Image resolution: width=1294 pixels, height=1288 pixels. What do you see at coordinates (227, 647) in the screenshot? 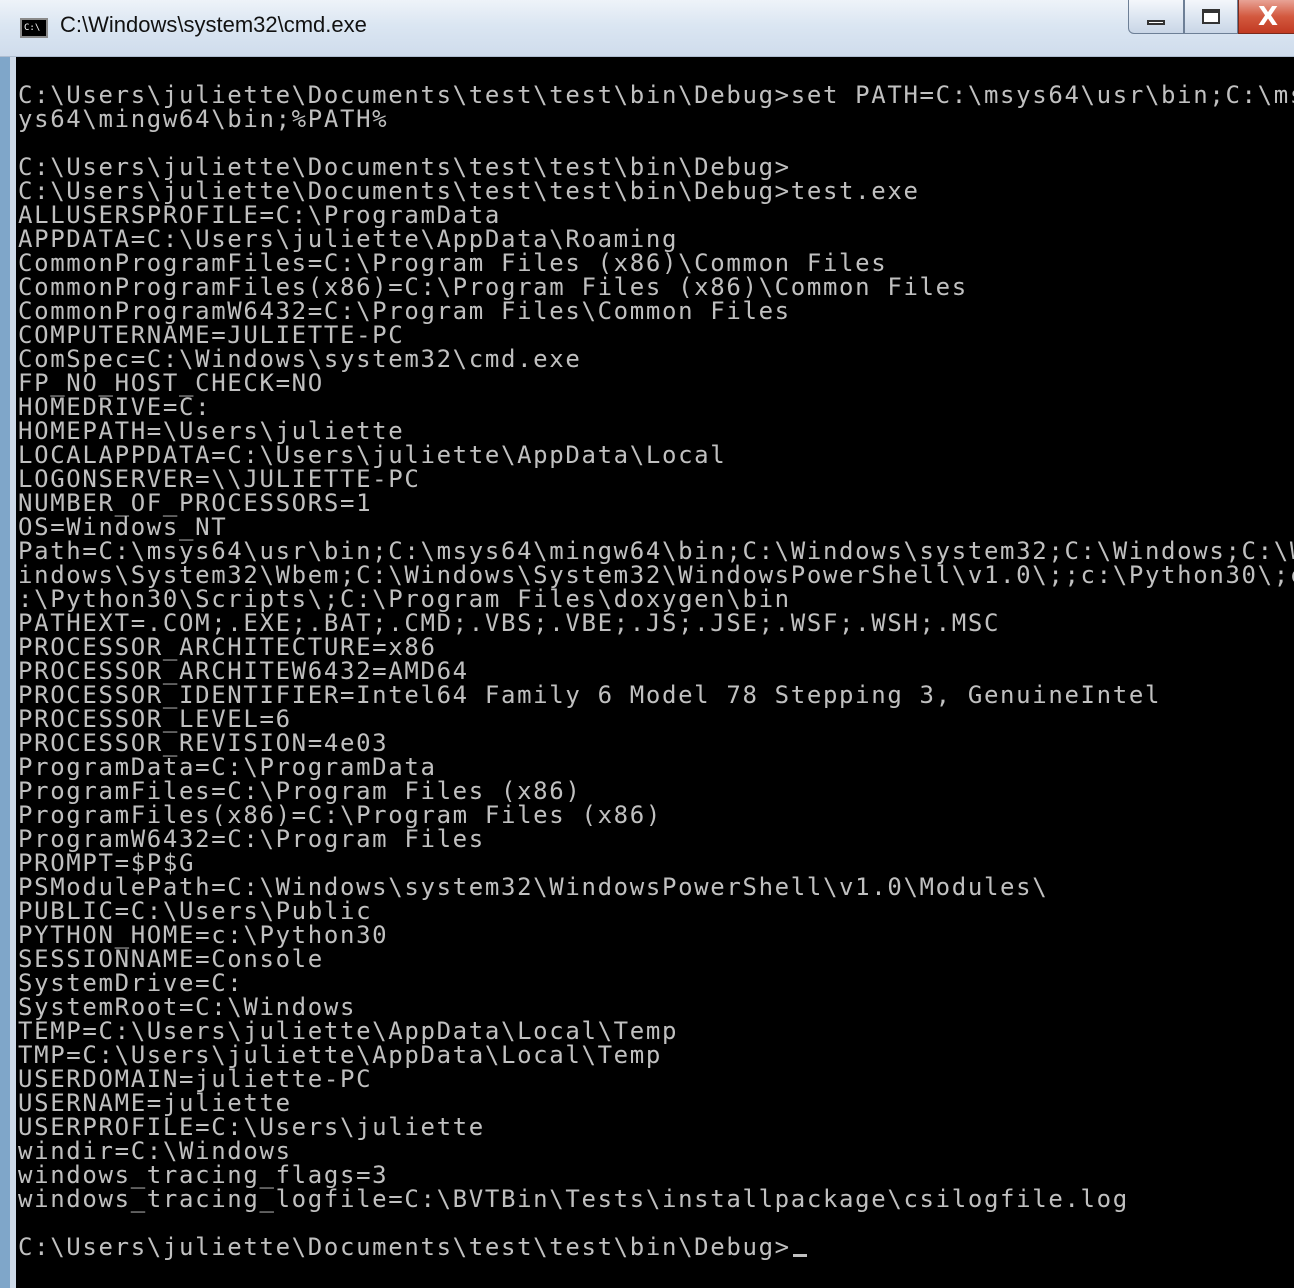
I see `console-line: PROCESSOR_ARCHITECTURE=x86` at bounding box center [227, 647].